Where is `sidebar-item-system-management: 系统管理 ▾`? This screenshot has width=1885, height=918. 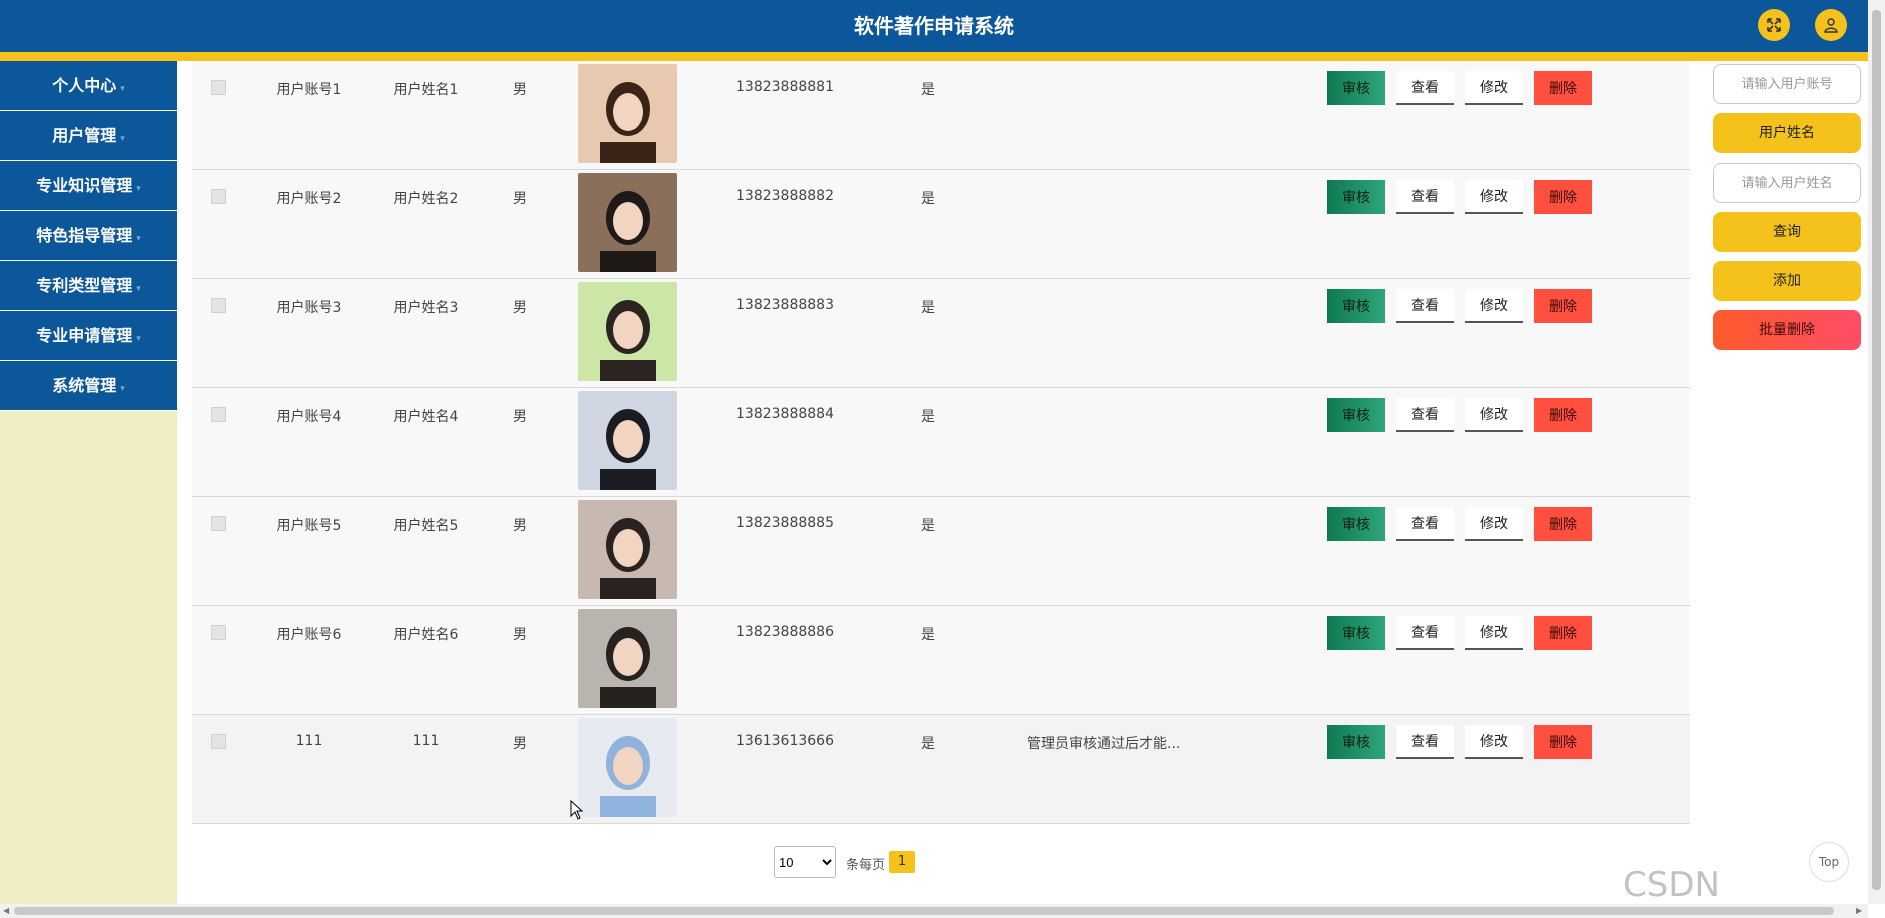
sidebar-item-system-management: 系统管理 ▾ is located at coordinates (88, 386).